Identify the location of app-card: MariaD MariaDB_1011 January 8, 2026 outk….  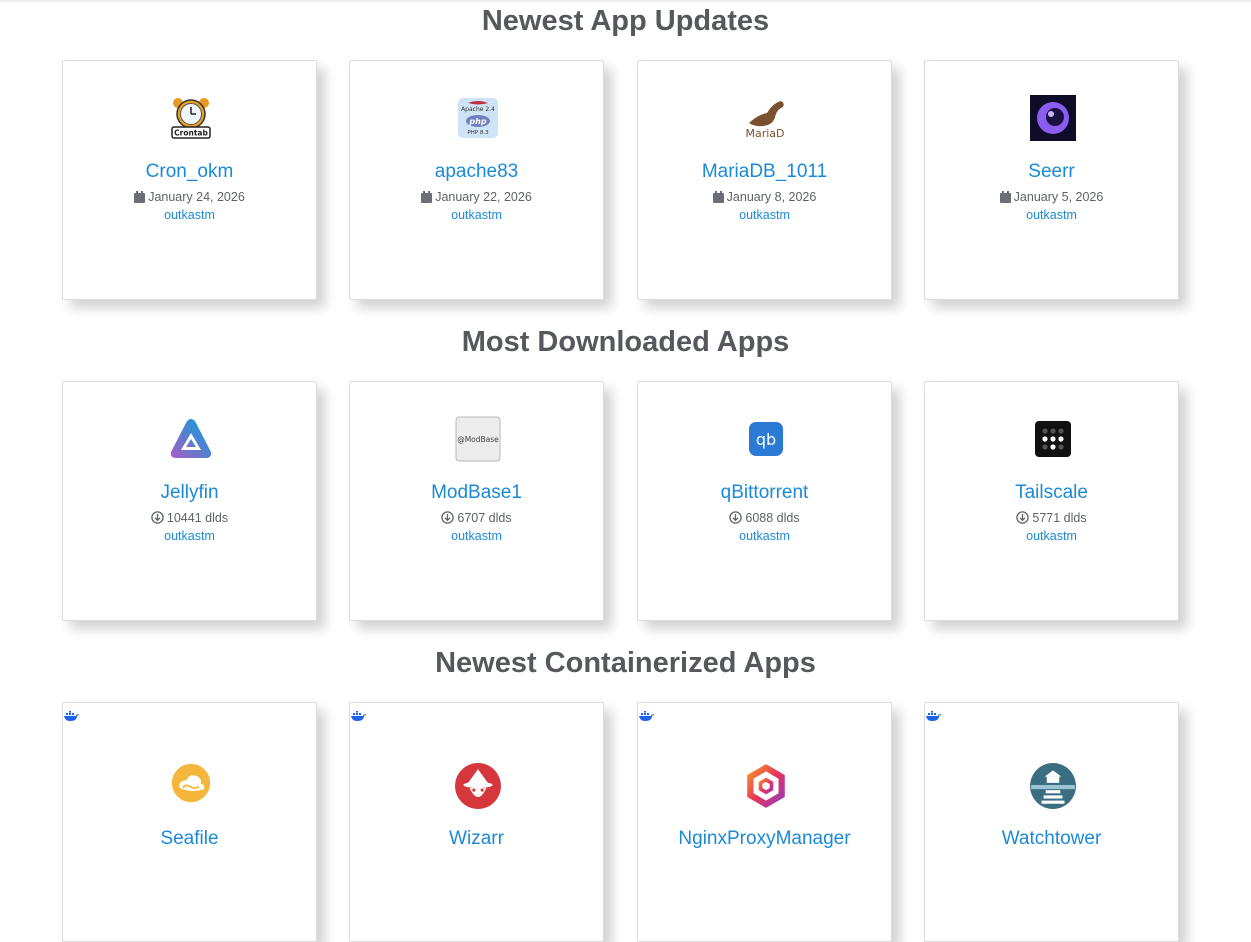
(764, 180).